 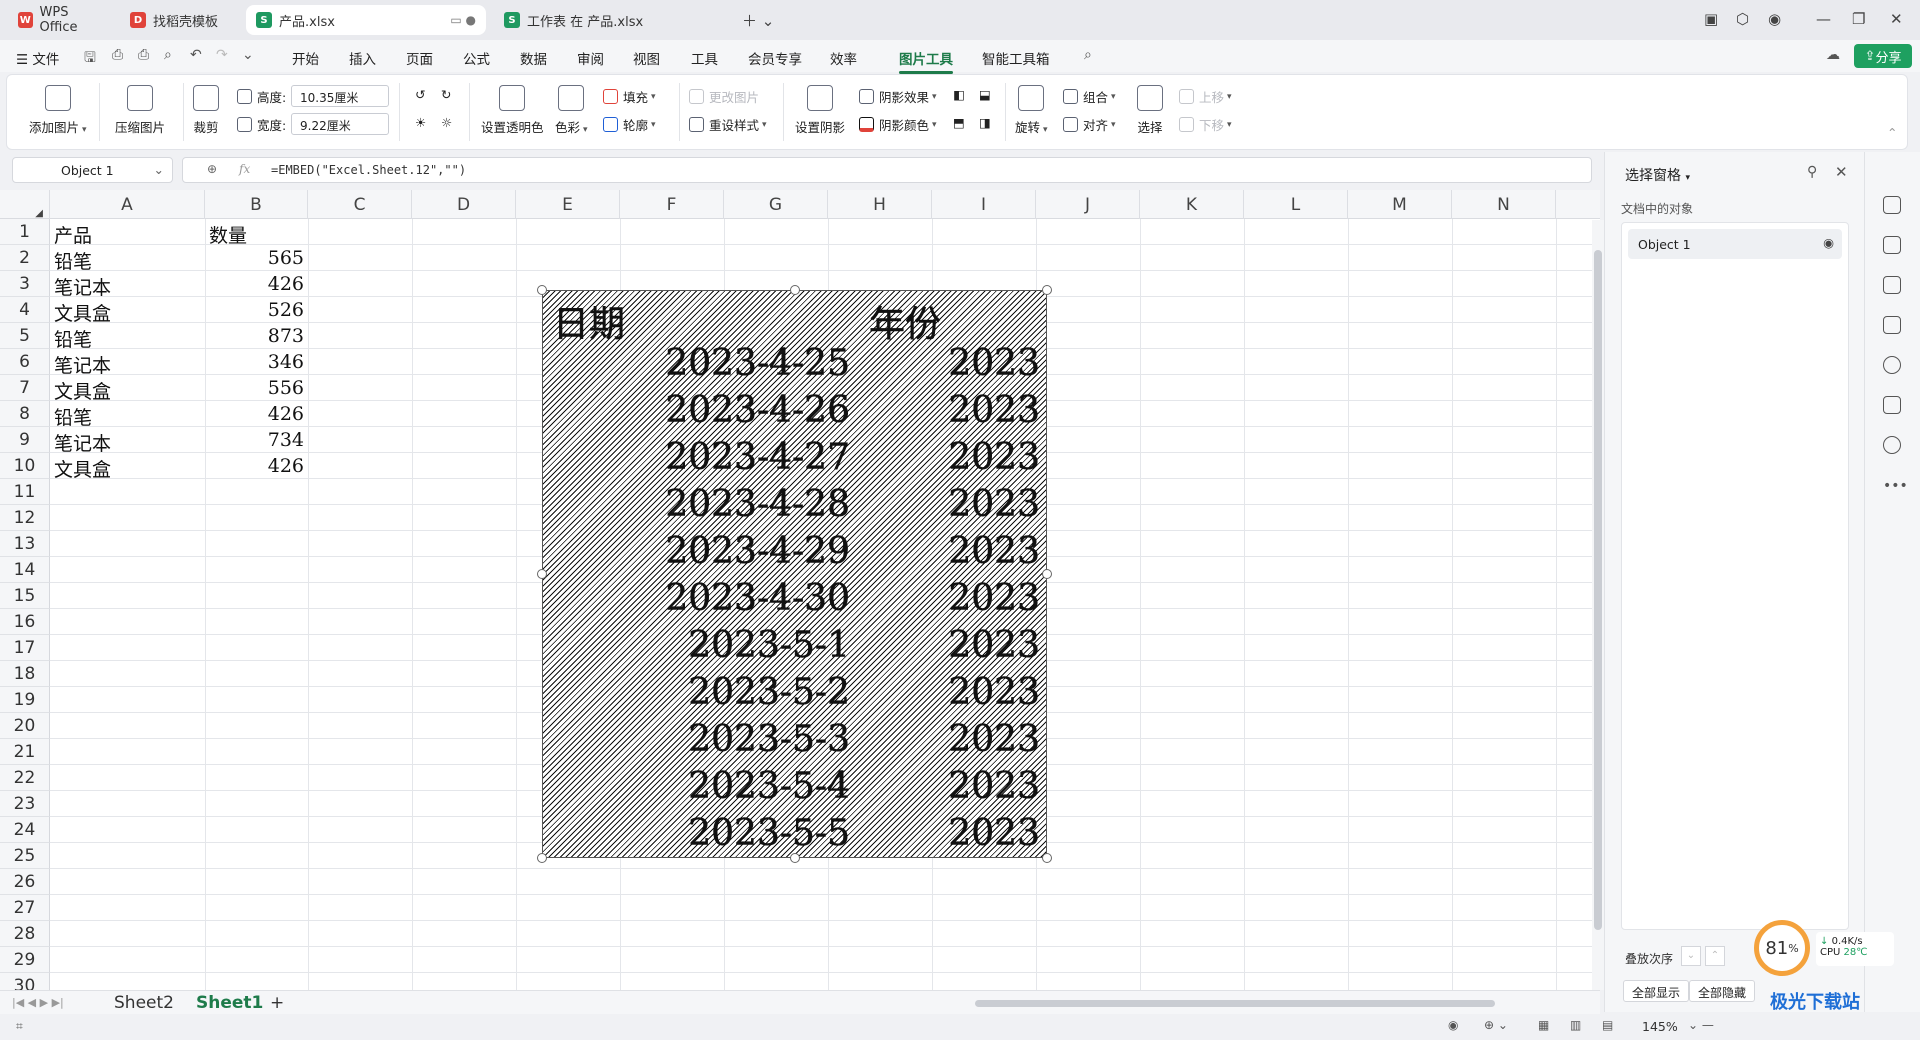 What do you see at coordinates (92, 170) in the screenshot?
I see `name-box: Object 1 ⌄` at bounding box center [92, 170].